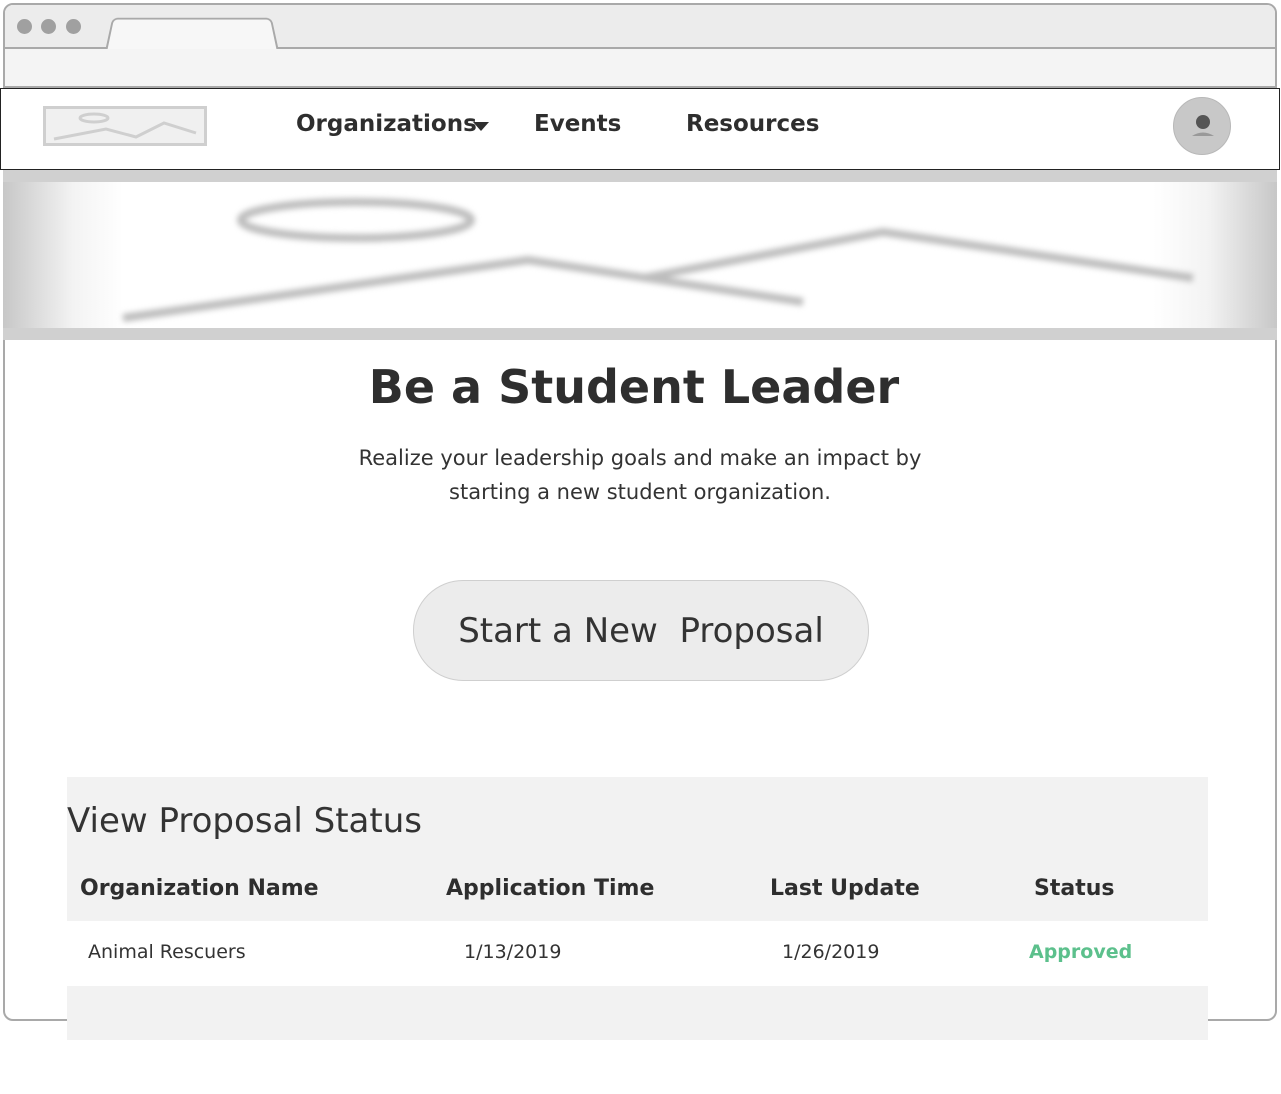  I want to click on top-navbar: Organizations Events Resources, so click(640, 129).